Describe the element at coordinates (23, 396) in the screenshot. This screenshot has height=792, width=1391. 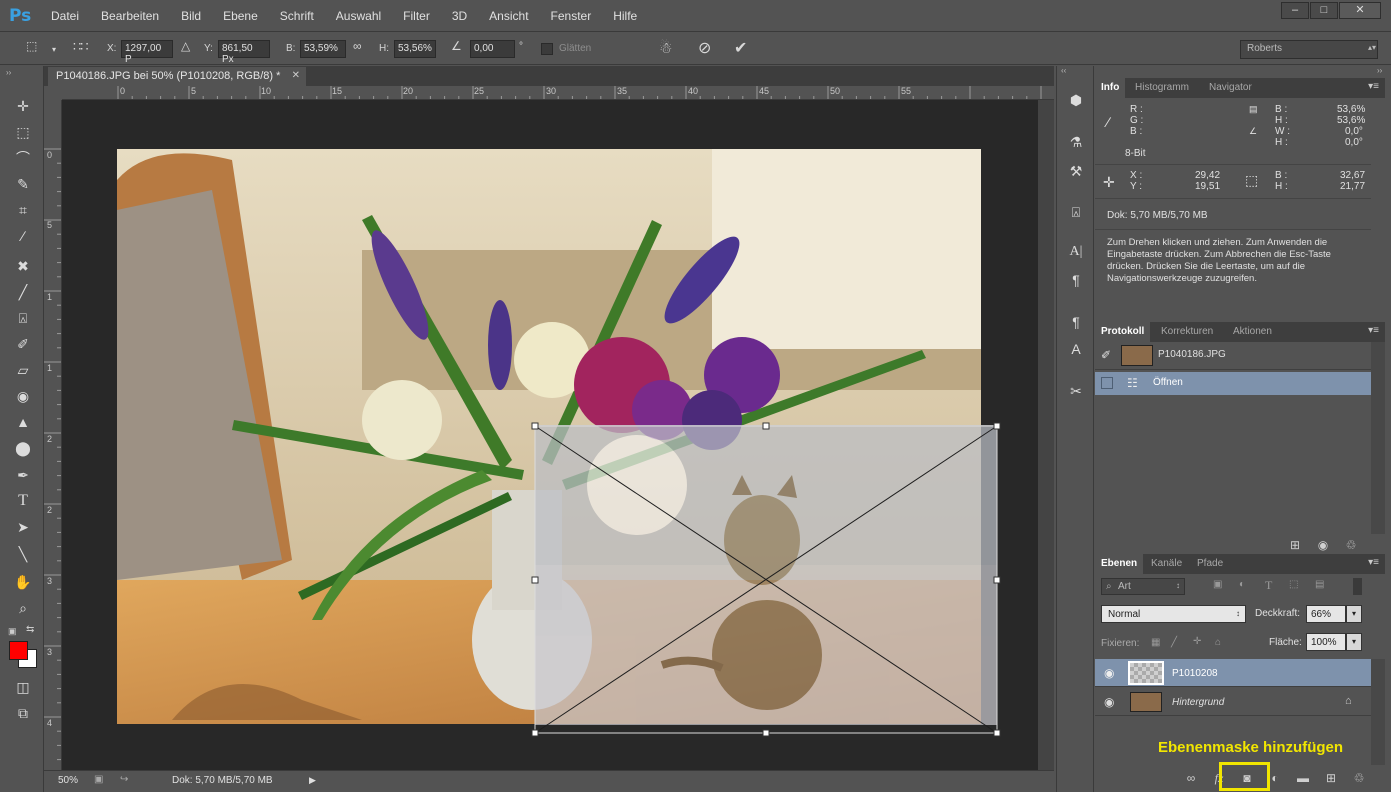
I see `paint-bucket-tool-icon: ◉` at that location.